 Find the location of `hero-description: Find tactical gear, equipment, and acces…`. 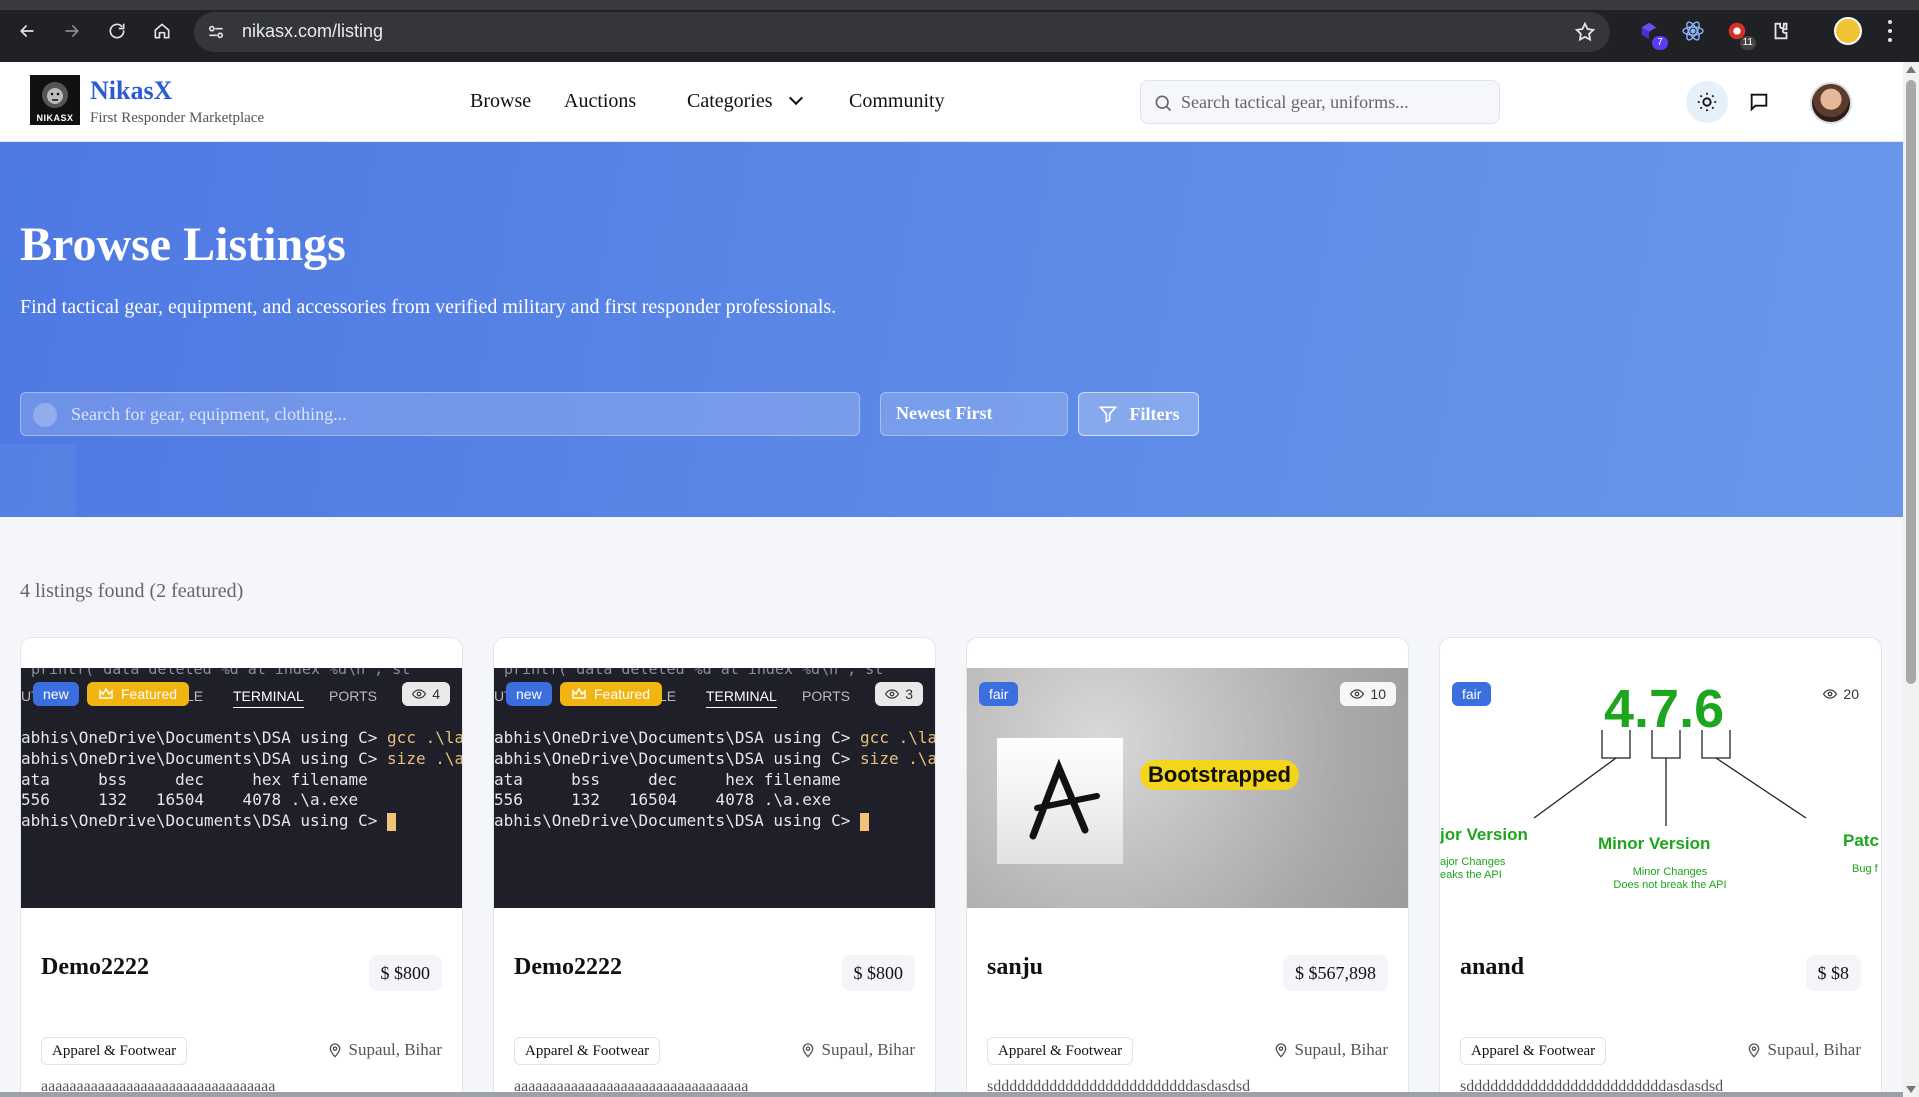

hero-description: Find tactical gear, equipment, and acces… is located at coordinates (428, 307).